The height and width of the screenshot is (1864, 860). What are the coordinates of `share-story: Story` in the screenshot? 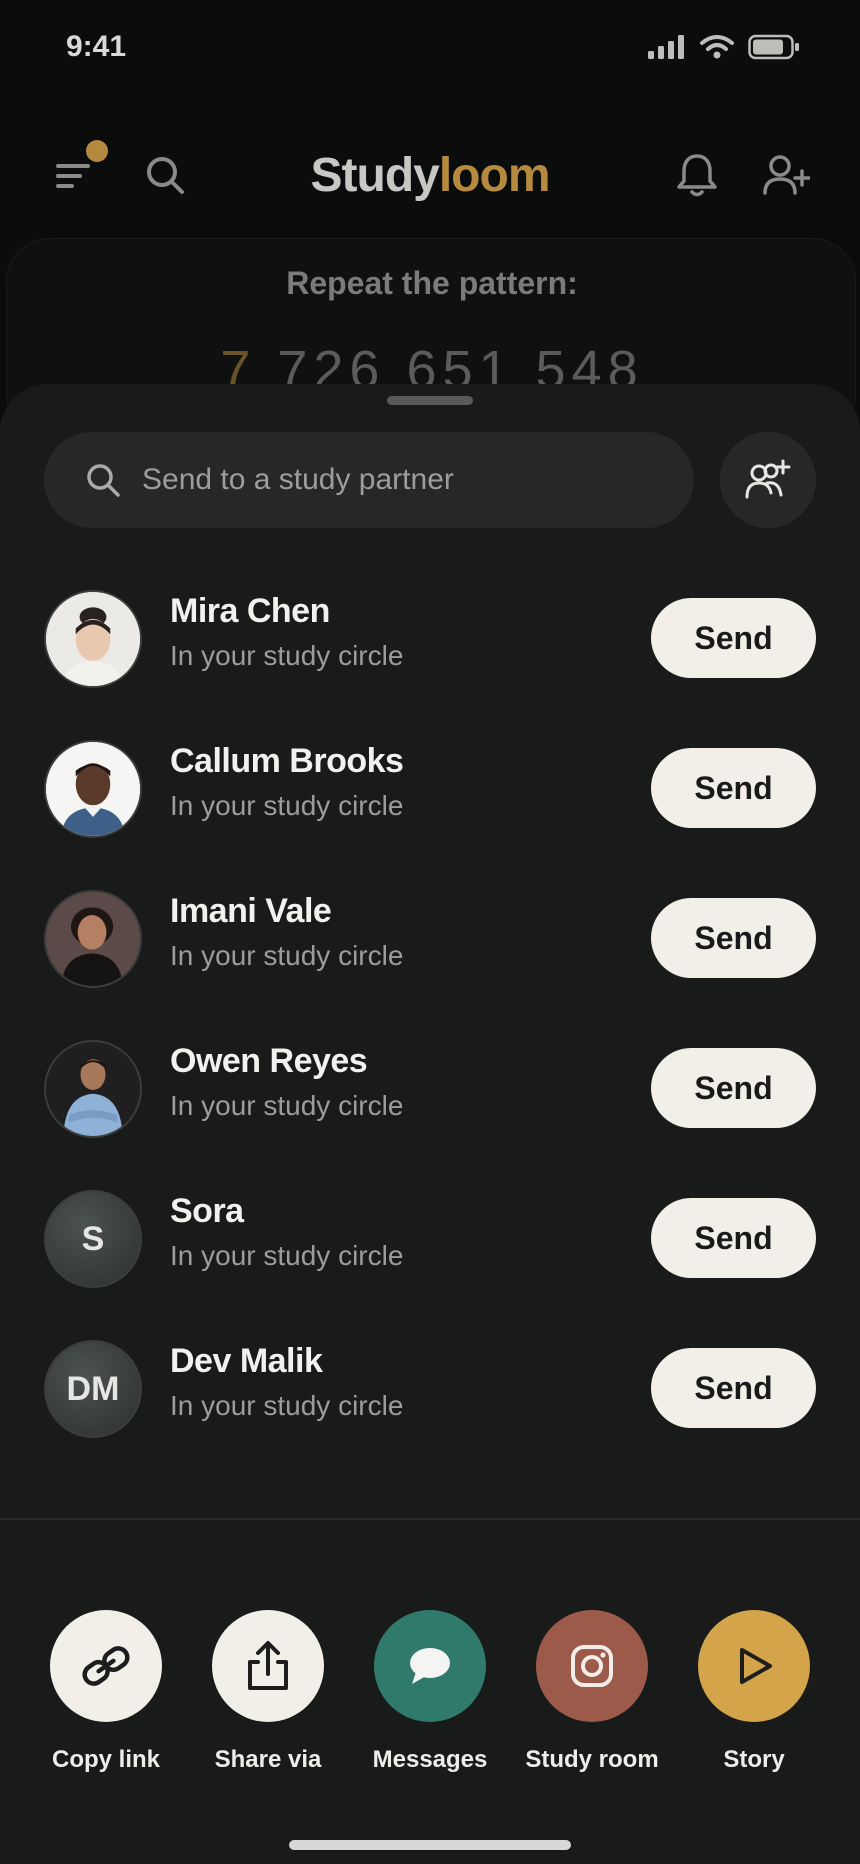 It's located at (754, 1691).